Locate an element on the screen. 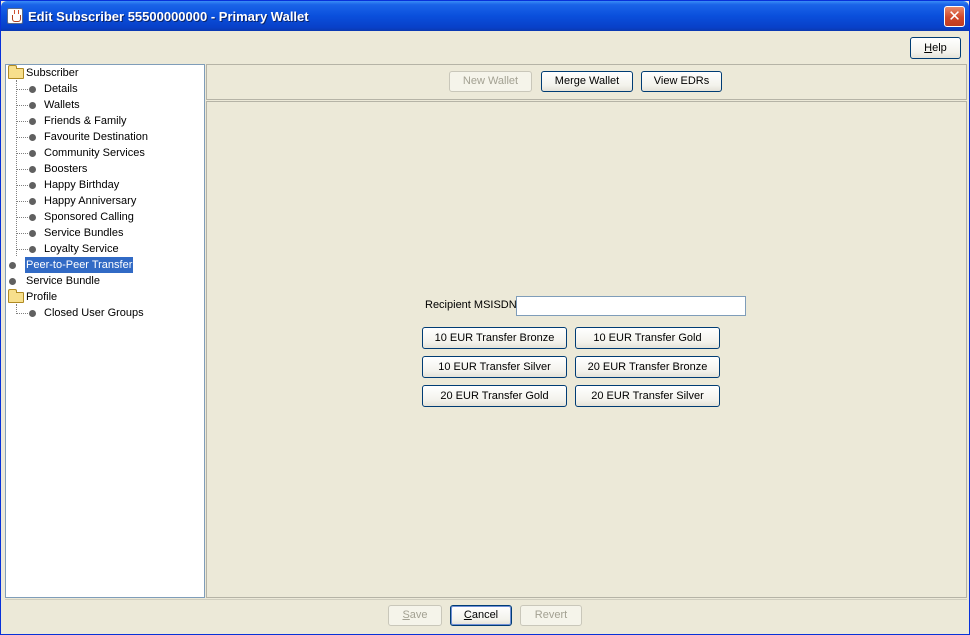  tree-node-label: Boosters is located at coordinates (65, 169).